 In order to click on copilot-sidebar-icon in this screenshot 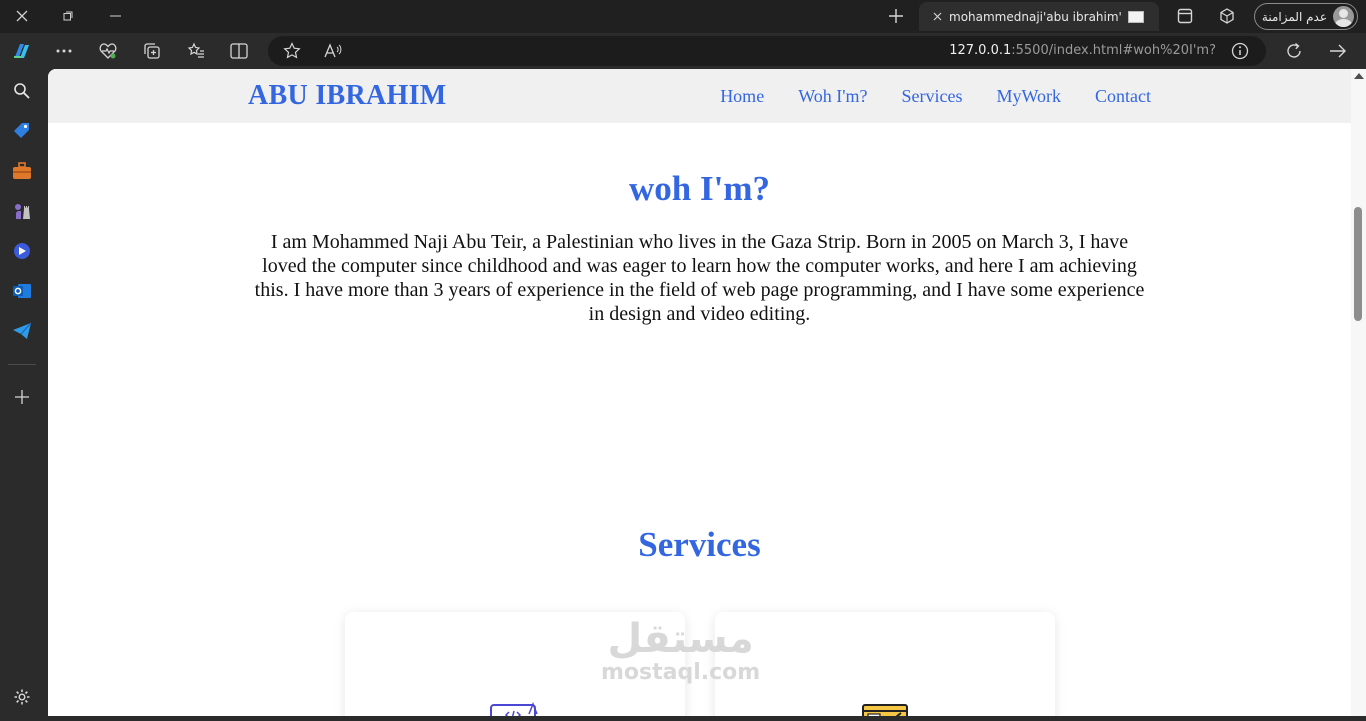, I will do `click(22, 251)`.